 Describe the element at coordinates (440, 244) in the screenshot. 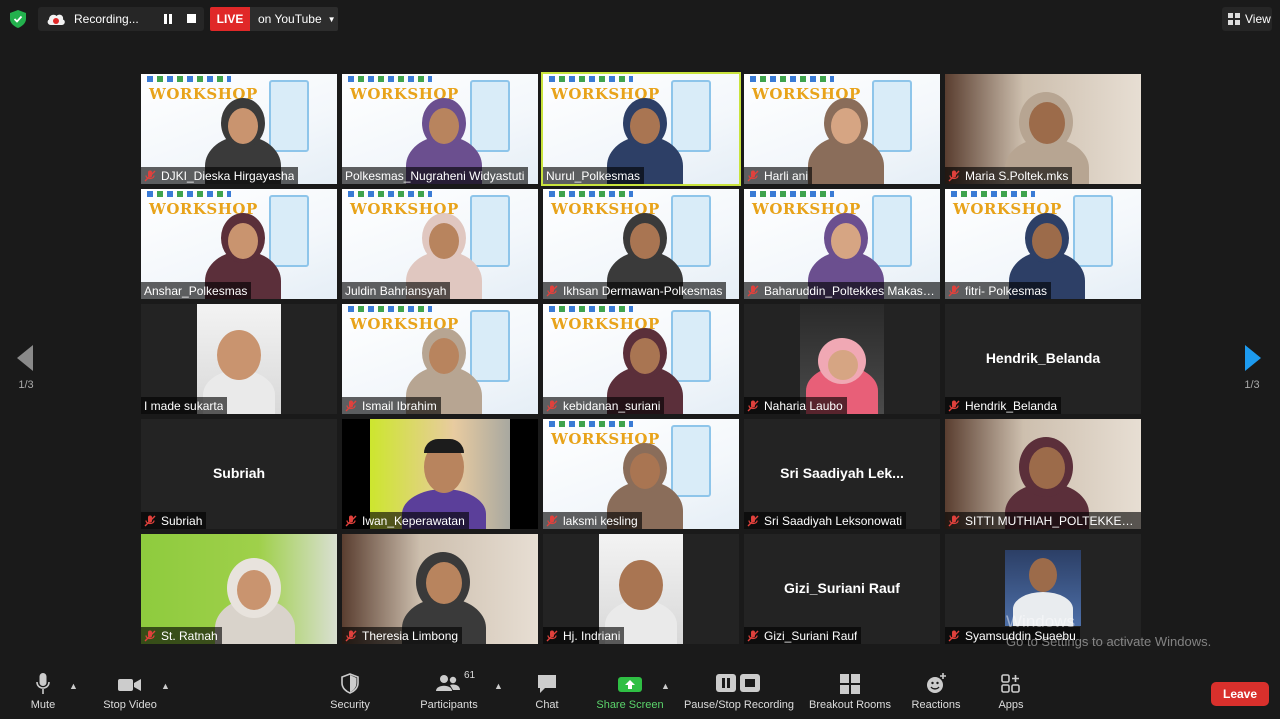

I see `participant-tile: WORKSHOP Juldin Bahriansyah` at that location.